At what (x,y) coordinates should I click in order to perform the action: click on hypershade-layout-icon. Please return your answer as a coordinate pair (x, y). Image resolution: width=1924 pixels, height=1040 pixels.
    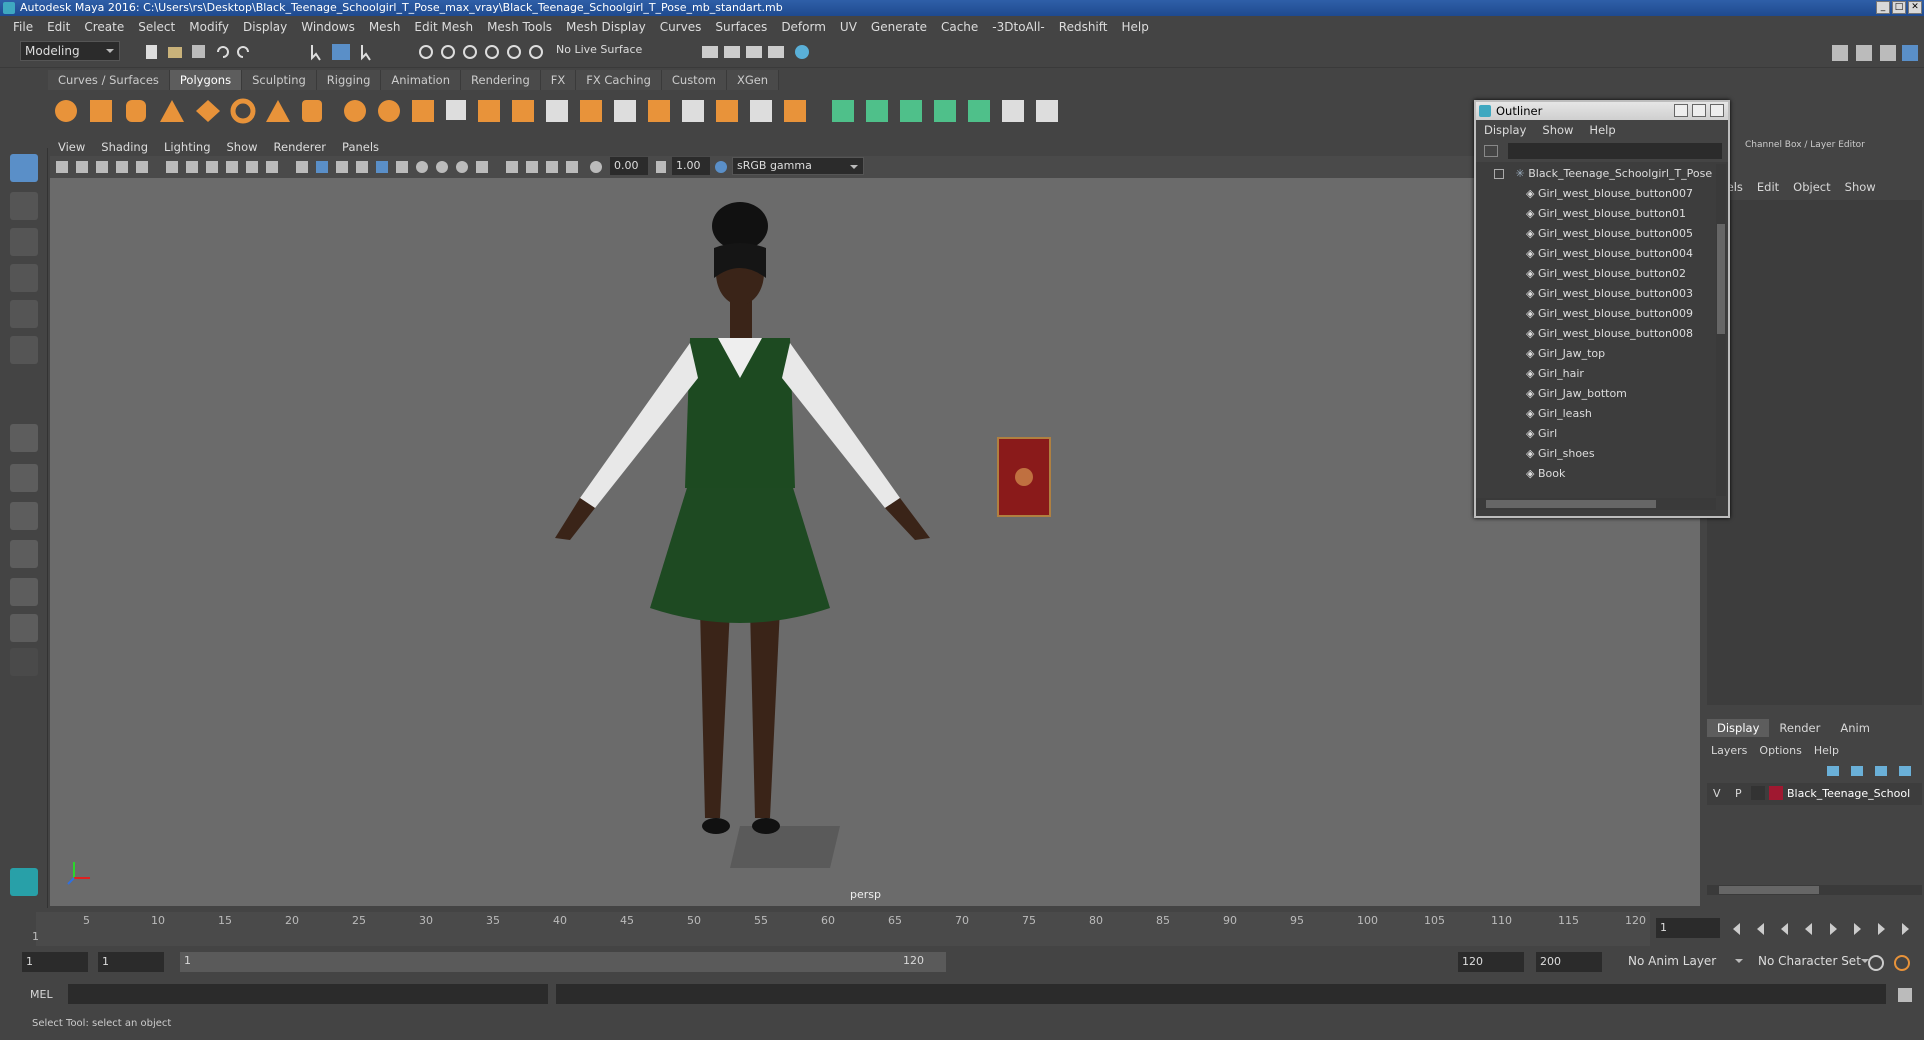
    Looking at the image, I should click on (24, 592).